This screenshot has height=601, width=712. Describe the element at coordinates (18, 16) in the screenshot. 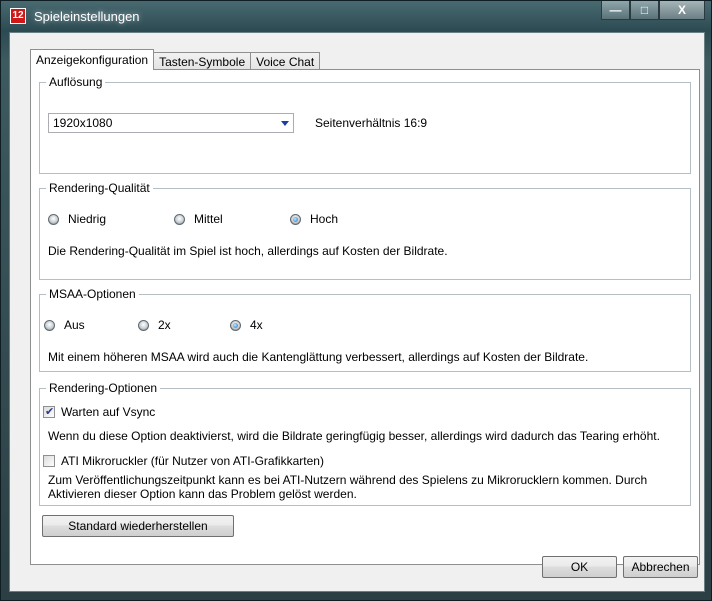

I see `app-icon: 12` at that location.